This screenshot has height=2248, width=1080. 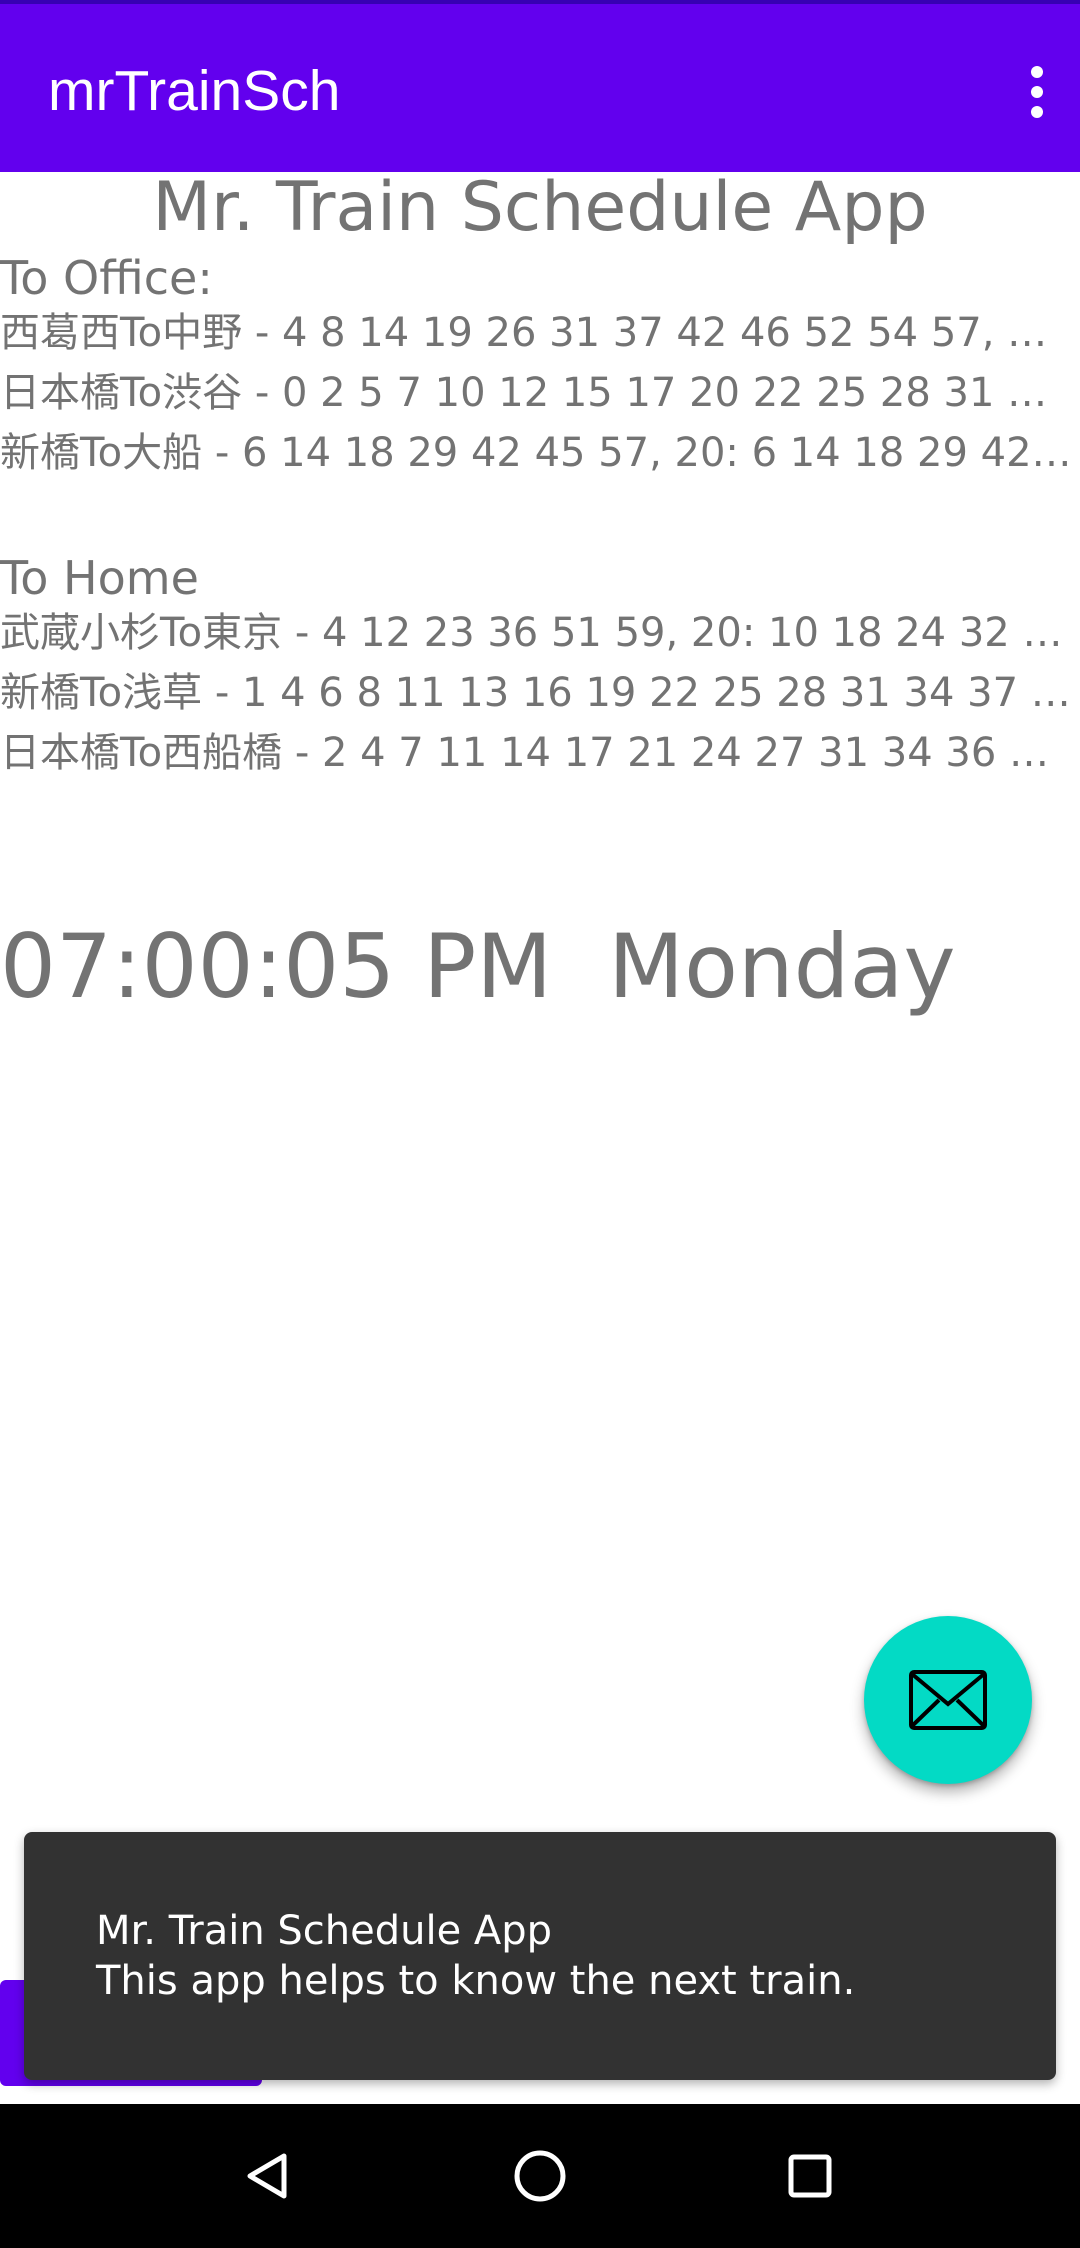 I want to click on more-vert-icon, so click(x=1037, y=92).